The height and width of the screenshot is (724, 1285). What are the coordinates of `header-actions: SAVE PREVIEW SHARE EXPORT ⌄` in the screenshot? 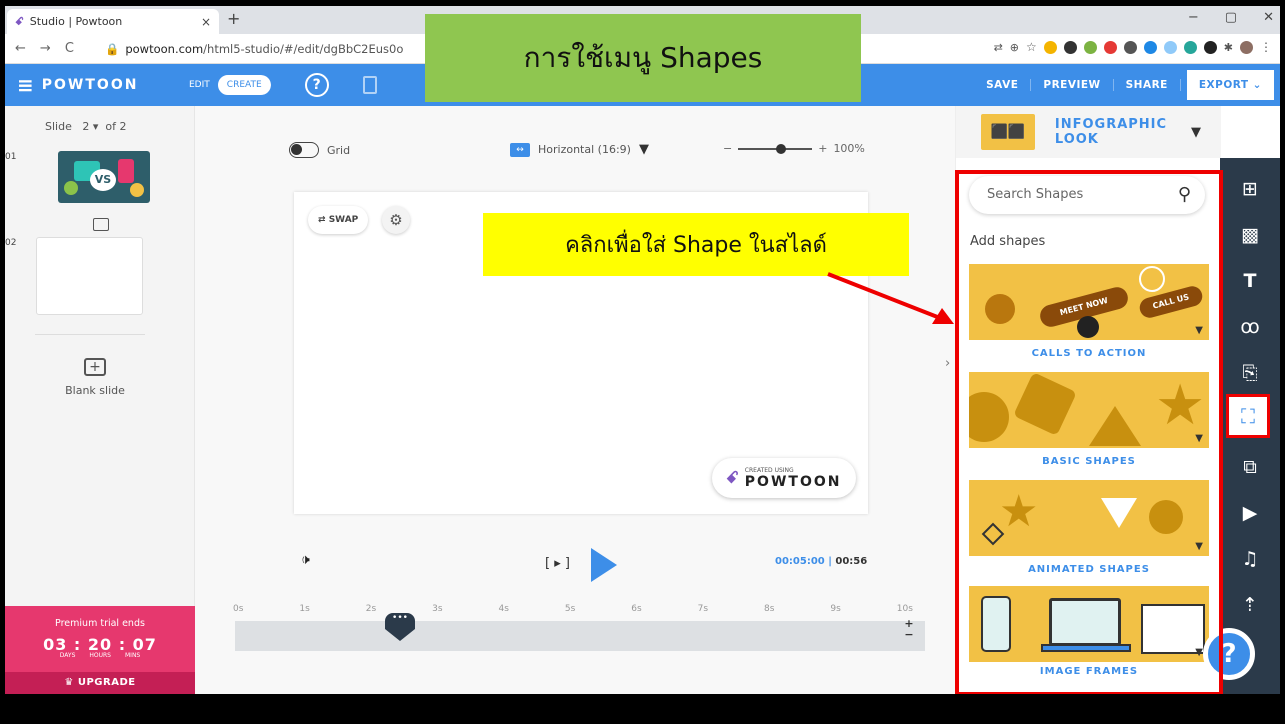 It's located at (1127, 85).